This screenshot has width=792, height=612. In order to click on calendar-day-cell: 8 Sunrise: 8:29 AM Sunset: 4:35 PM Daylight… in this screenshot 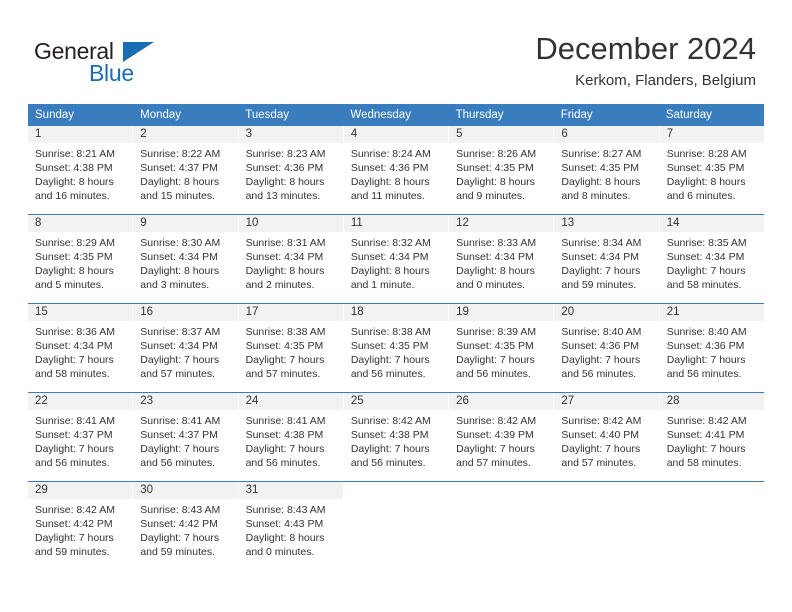, I will do `click(81, 259)`.